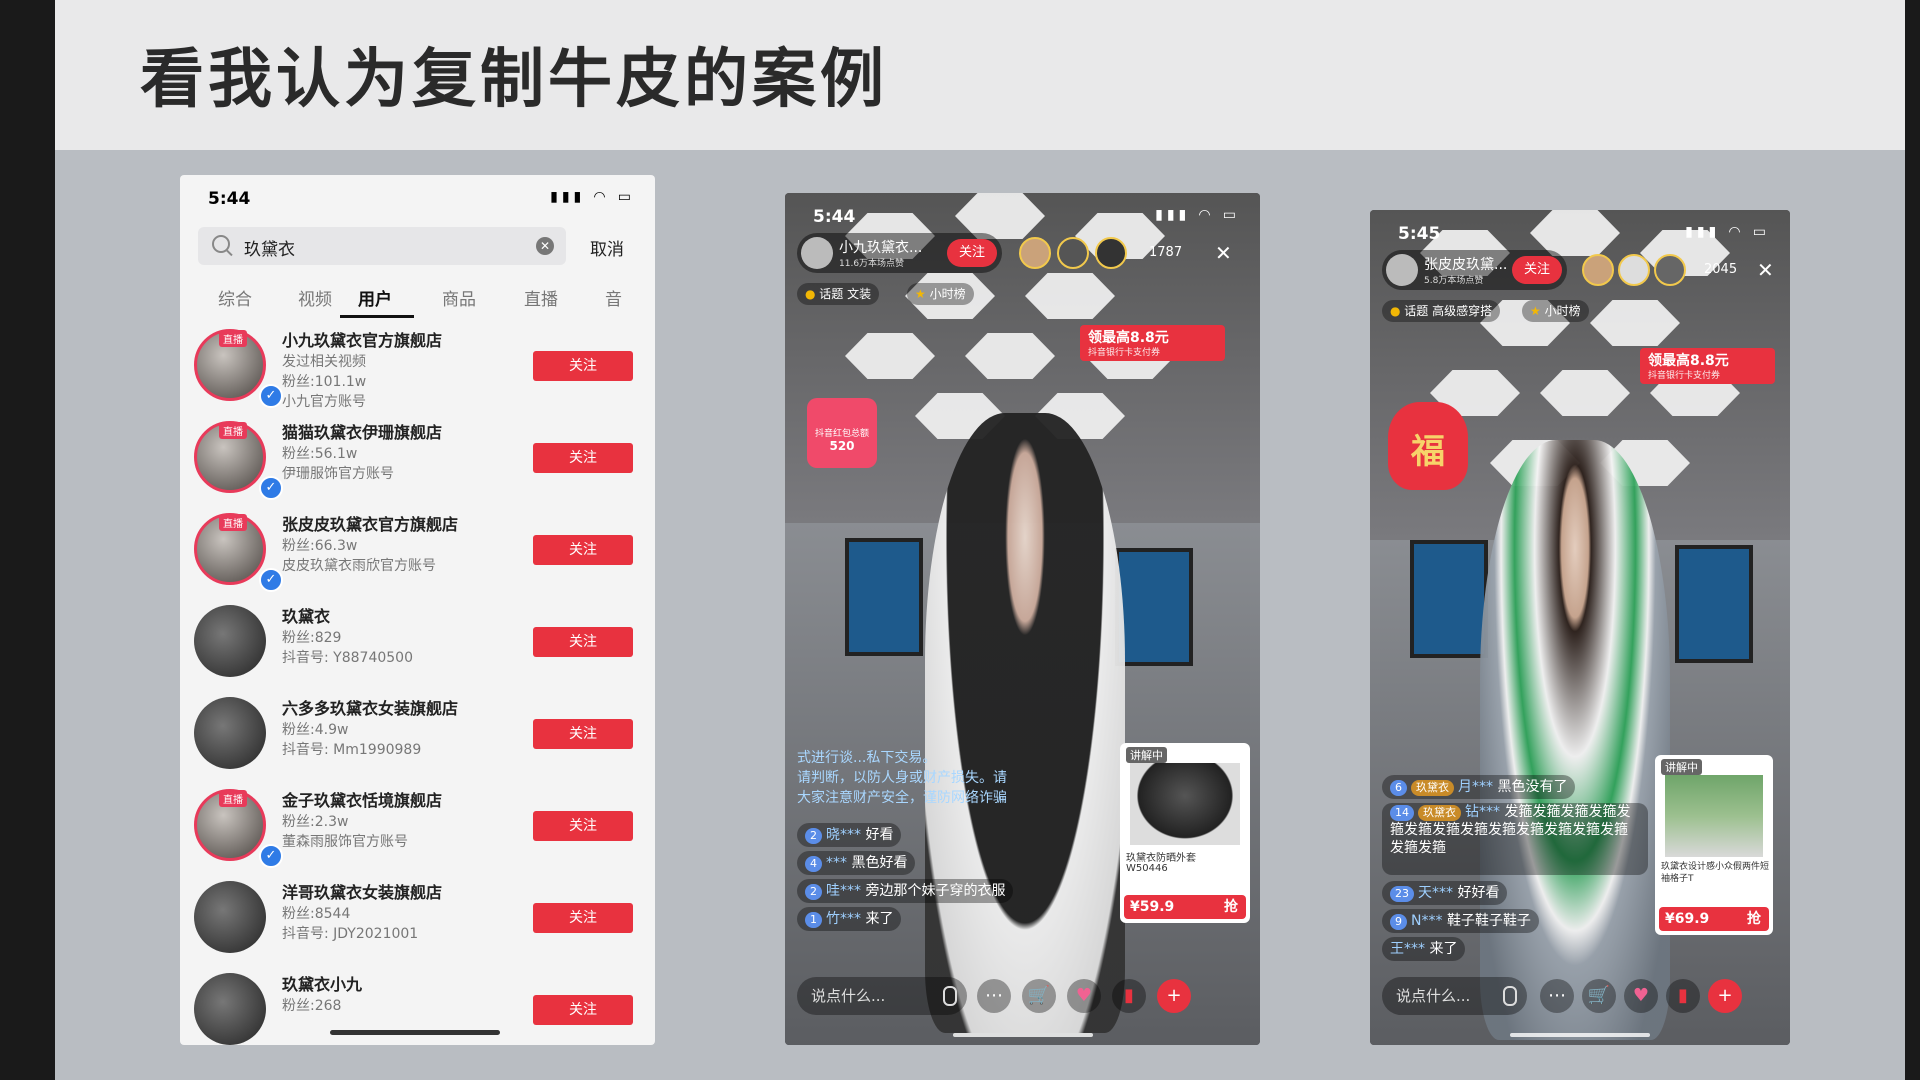  Describe the element at coordinates (1419, 234) in the screenshot. I see `status-time: 5:45` at that location.